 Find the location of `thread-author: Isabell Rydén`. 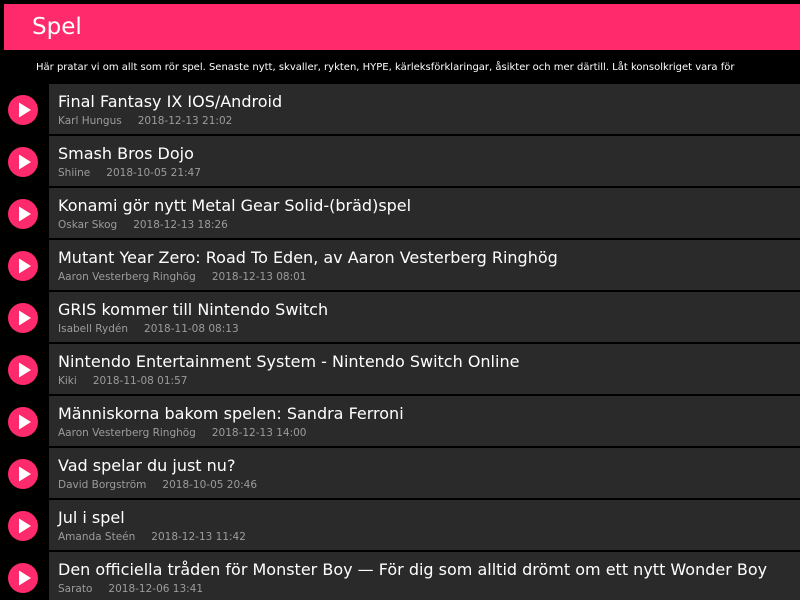

thread-author: Isabell Rydén is located at coordinates (93, 329).